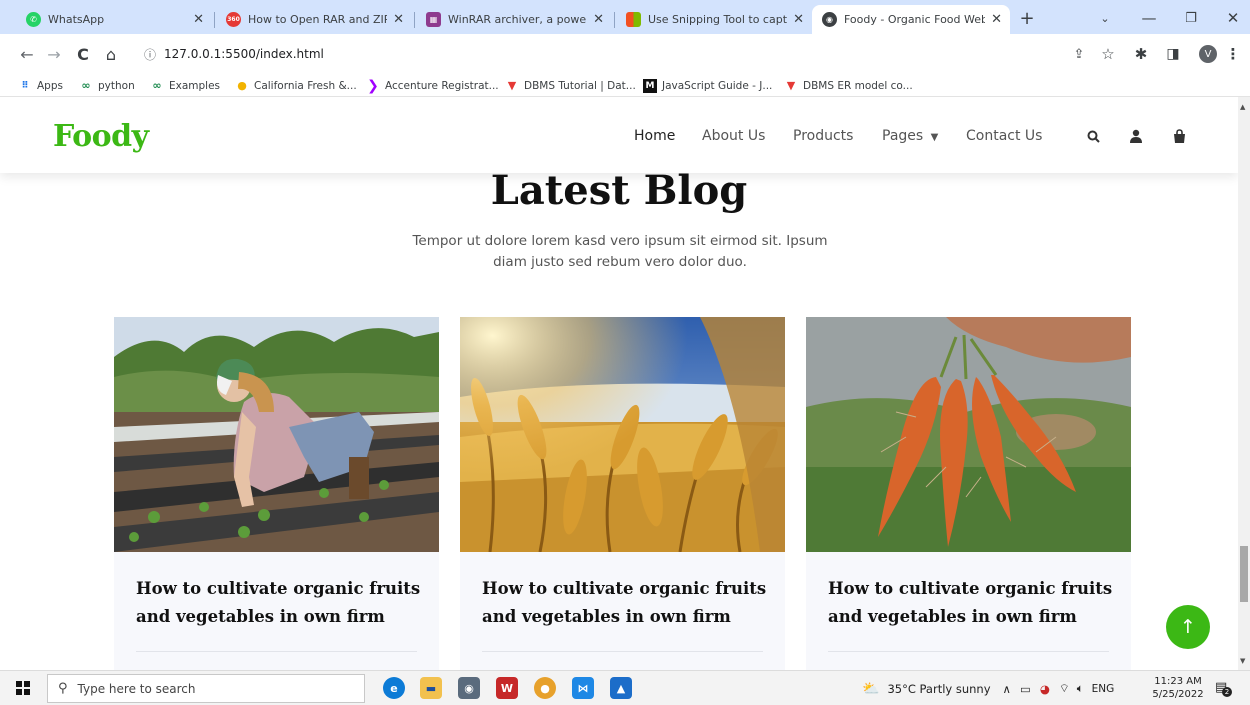  Describe the element at coordinates (1064, 688) in the screenshot. I see `wifi-icon: ⌔` at that location.